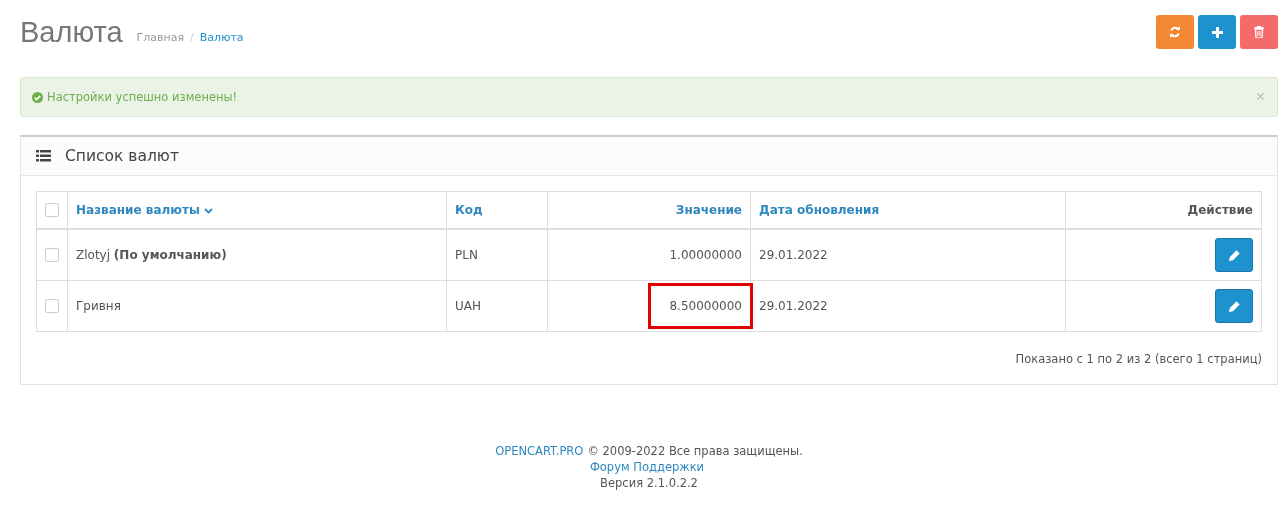  I want to click on panel-title: Список валют, so click(122, 156).